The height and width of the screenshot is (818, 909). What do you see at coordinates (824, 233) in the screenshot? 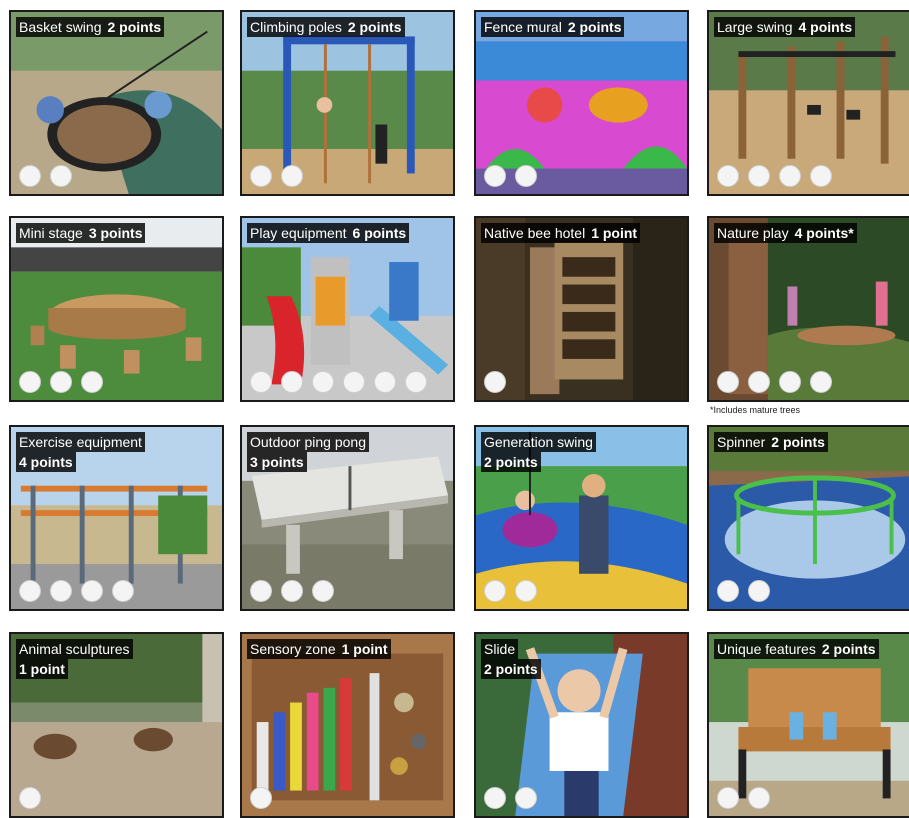
I see `feature-points: 4 points*` at bounding box center [824, 233].